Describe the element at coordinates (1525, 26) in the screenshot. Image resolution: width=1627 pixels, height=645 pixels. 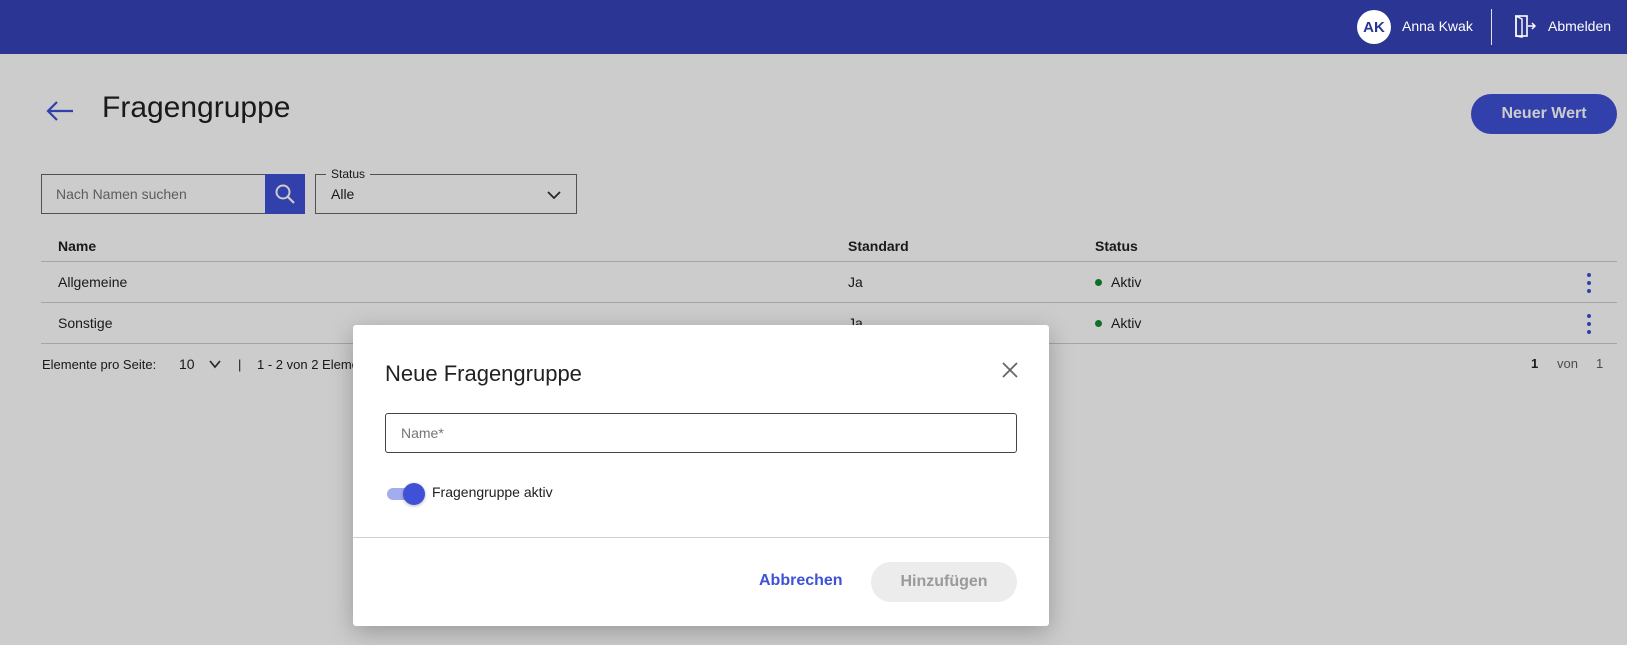
I see `logout-icon` at that location.